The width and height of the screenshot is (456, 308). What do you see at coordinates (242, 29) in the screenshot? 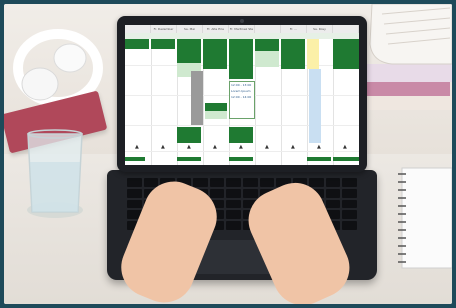
I see `day-header-5: Fr. Martinez Ste` at bounding box center [242, 29].